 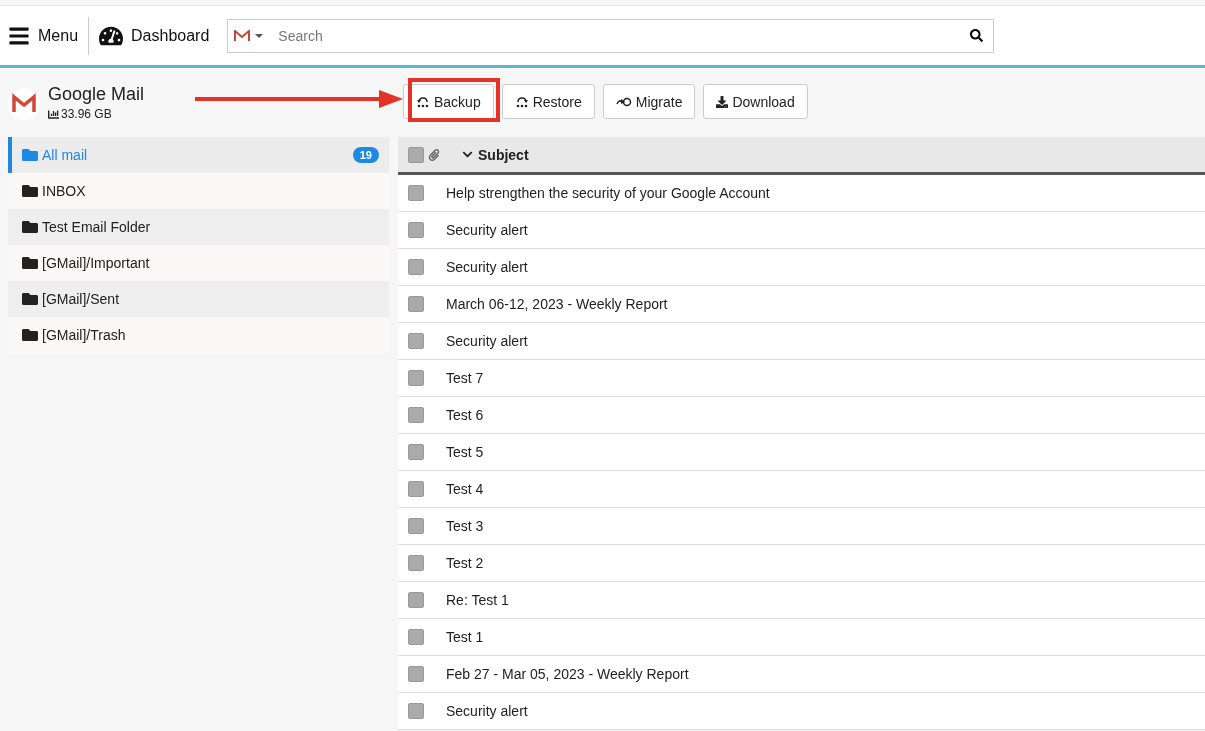 What do you see at coordinates (548, 101) in the screenshot?
I see `restore-button: Restore` at bounding box center [548, 101].